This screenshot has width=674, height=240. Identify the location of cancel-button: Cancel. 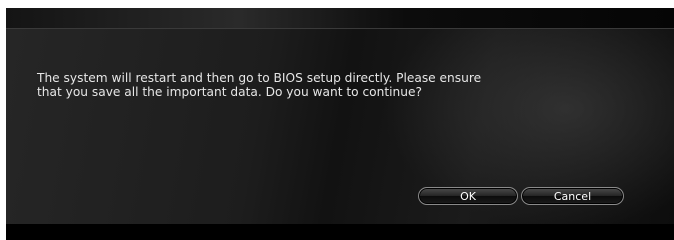
(572, 196).